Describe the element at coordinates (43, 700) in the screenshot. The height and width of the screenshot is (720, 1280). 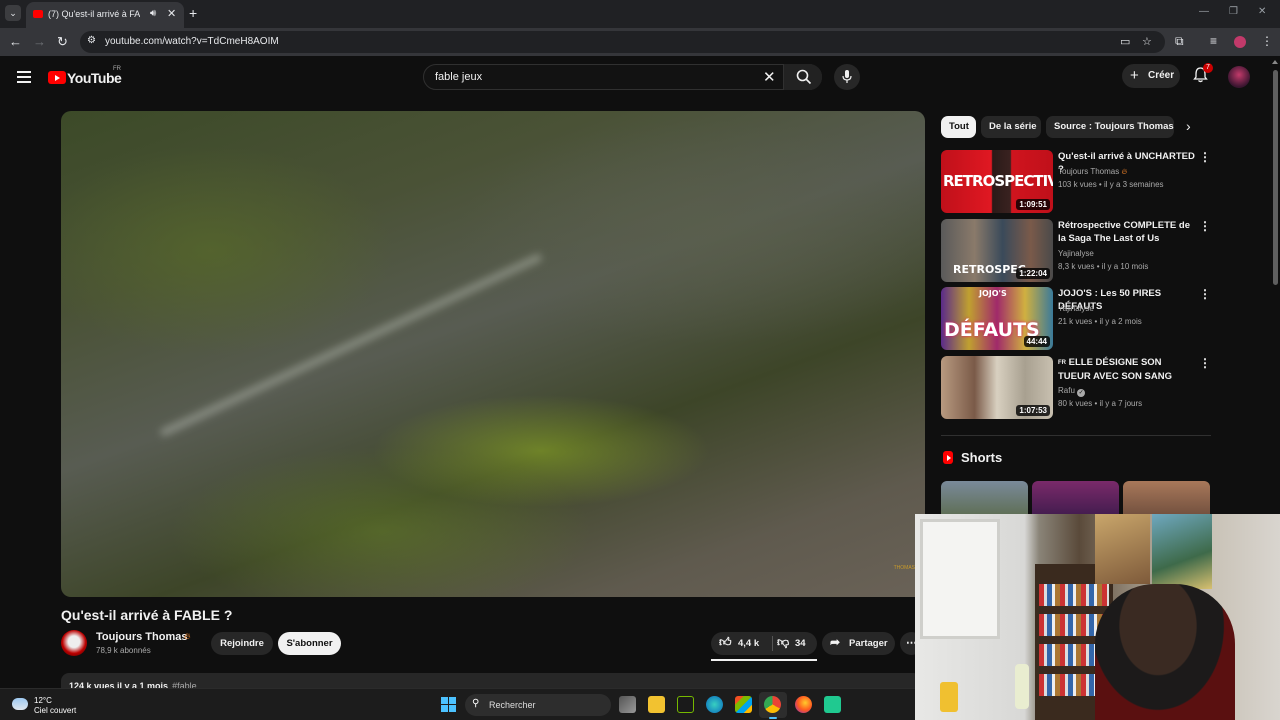
I see `temperature: 12°C` at that location.